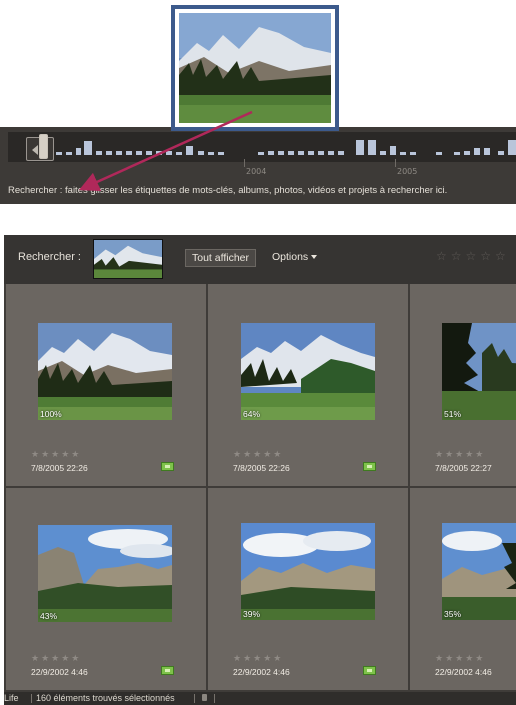  I want to click on timeline: 2004 2005, so click(262, 154).